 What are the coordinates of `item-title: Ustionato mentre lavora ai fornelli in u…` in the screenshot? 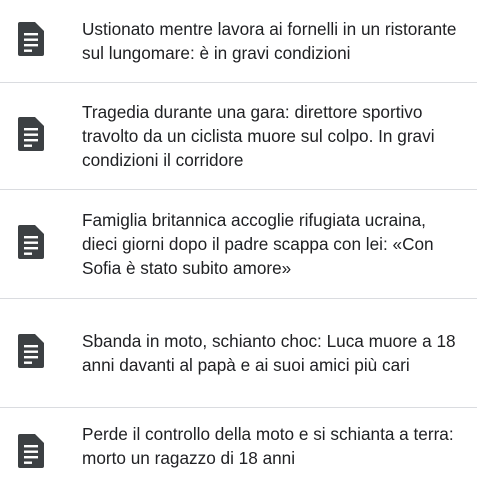 It's located at (269, 41).